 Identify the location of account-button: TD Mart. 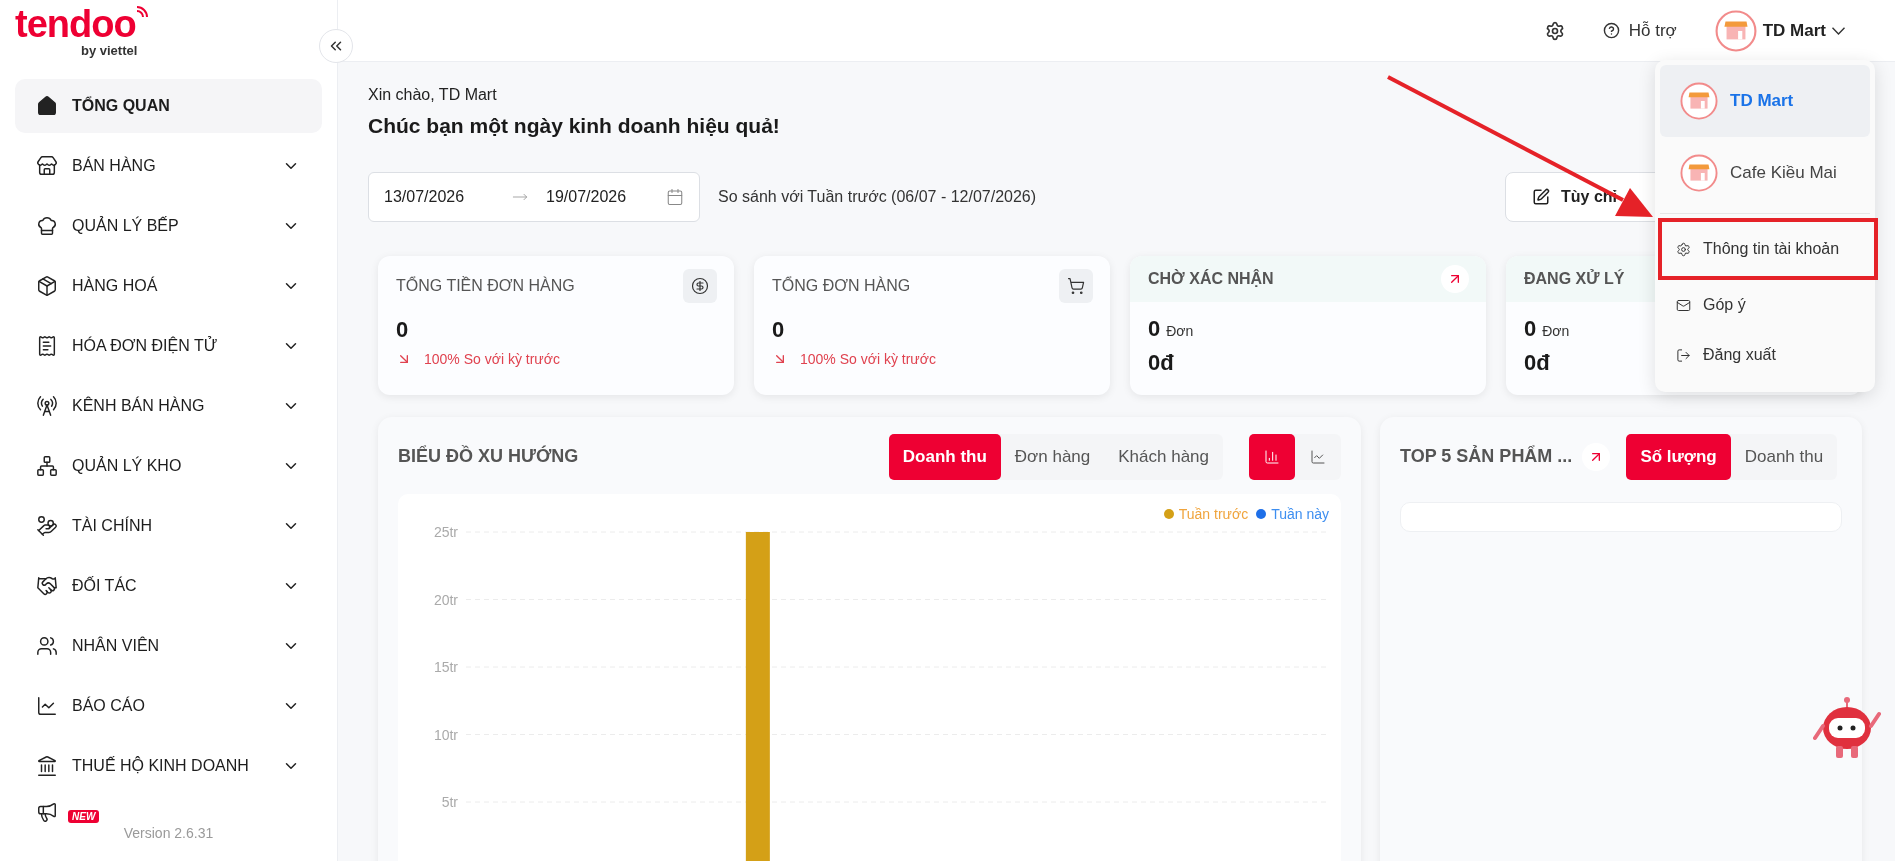
(1779, 30).